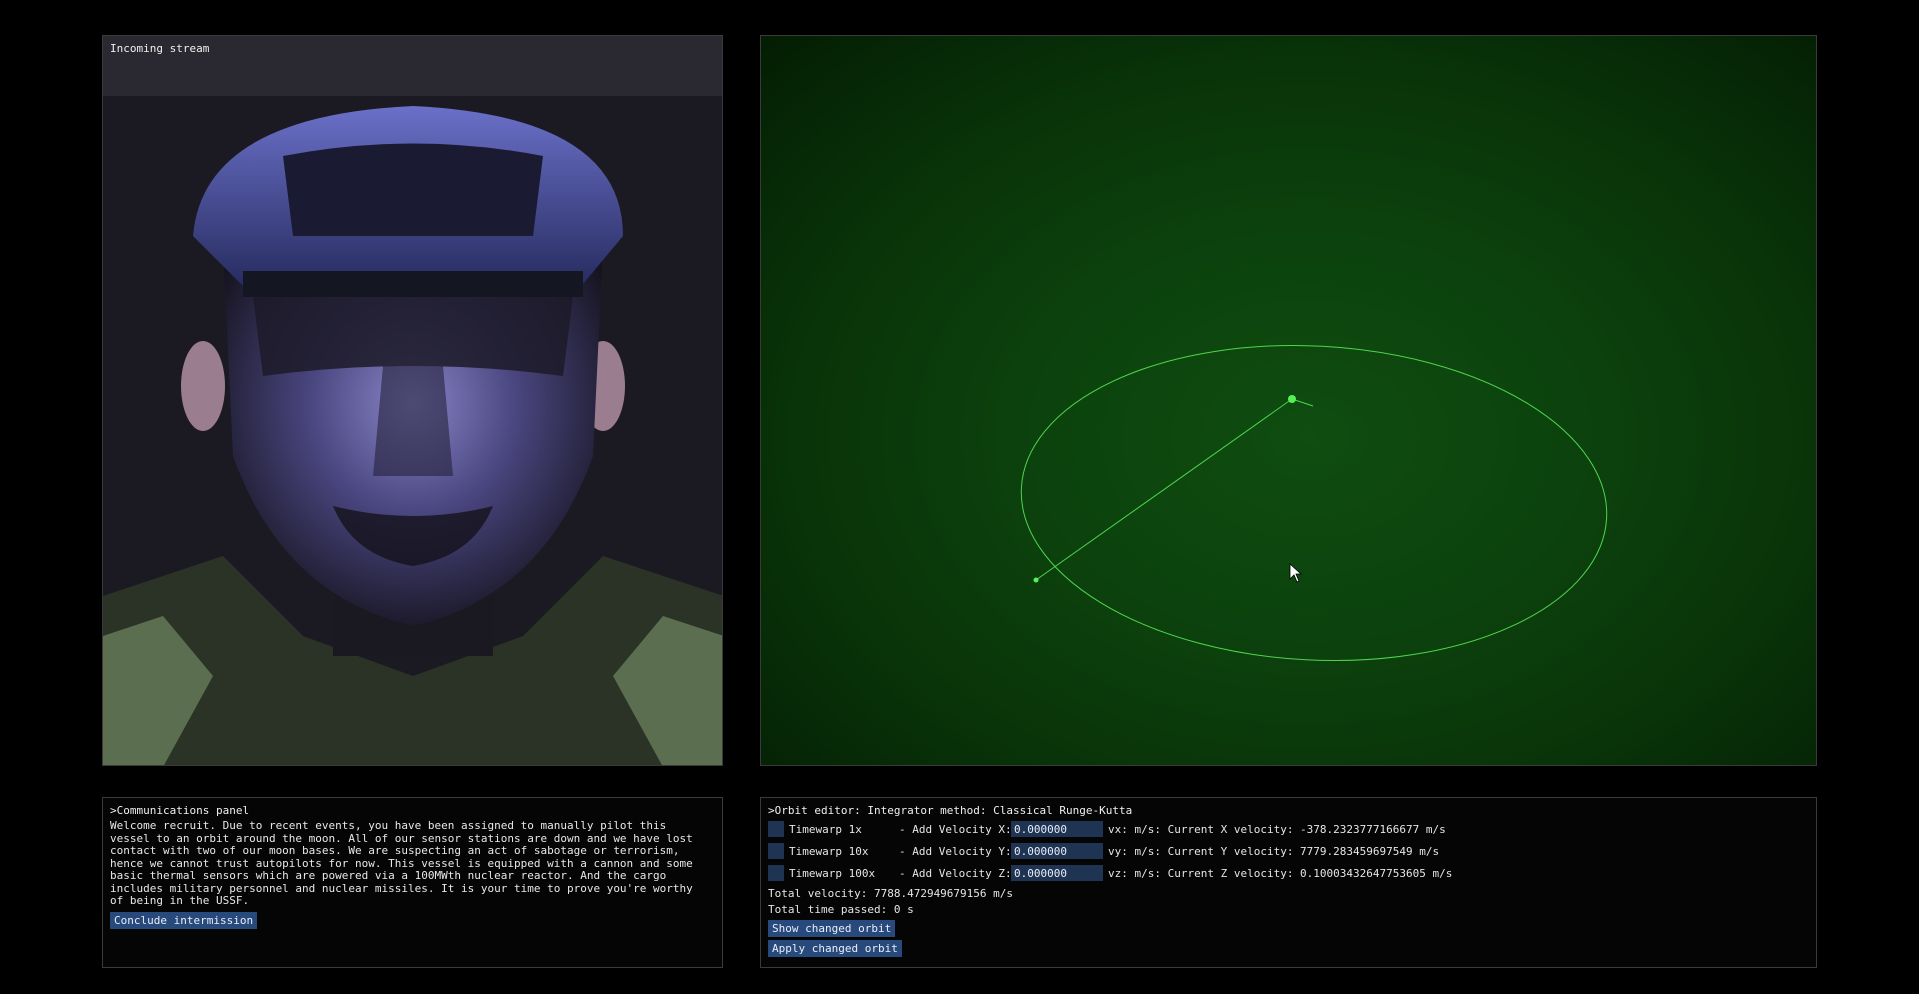 Image resolution: width=1919 pixels, height=994 pixels. What do you see at coordinates (1314, 503) in the screenshot?
I see `orbit-ellipse` at bounding box center [1314, 503].